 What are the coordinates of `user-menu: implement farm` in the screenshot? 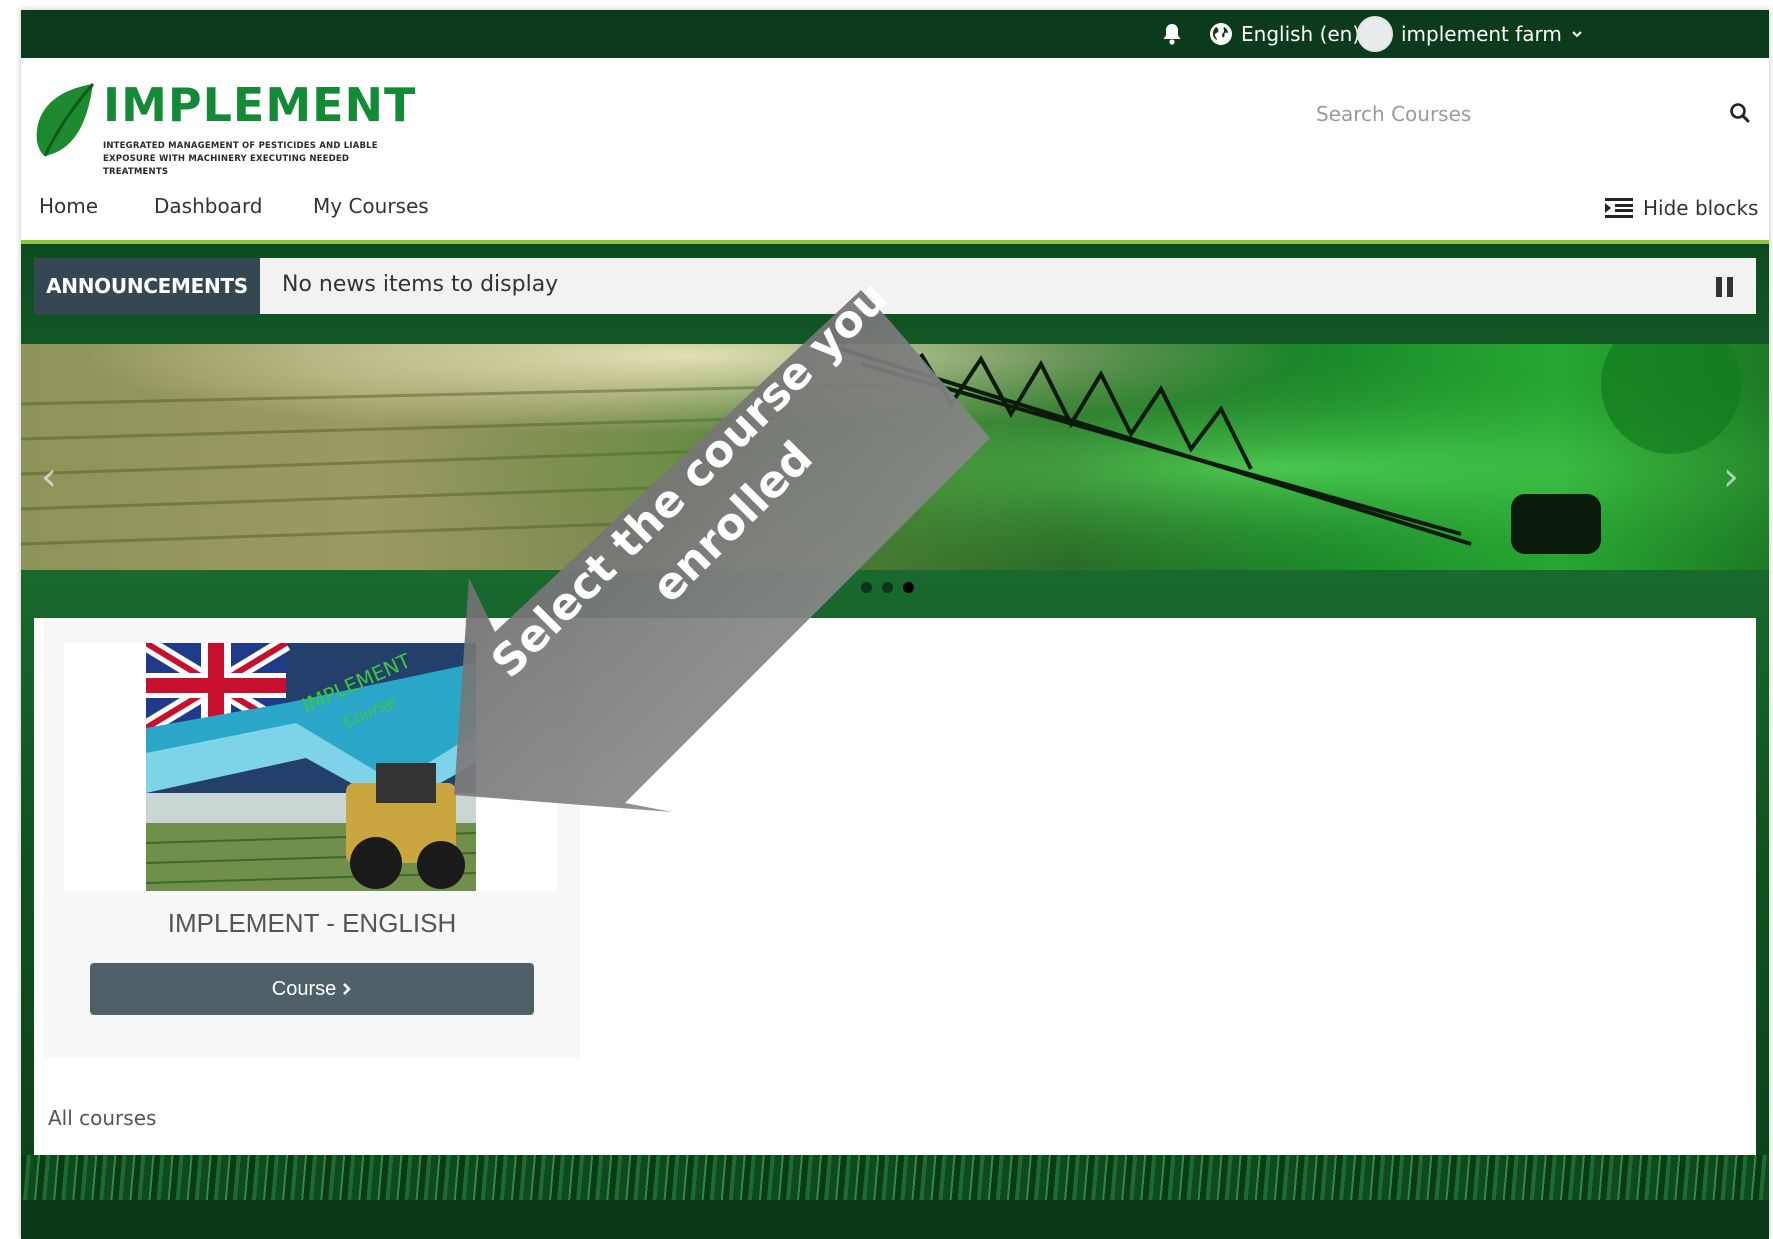 It's located at (1470, 34).